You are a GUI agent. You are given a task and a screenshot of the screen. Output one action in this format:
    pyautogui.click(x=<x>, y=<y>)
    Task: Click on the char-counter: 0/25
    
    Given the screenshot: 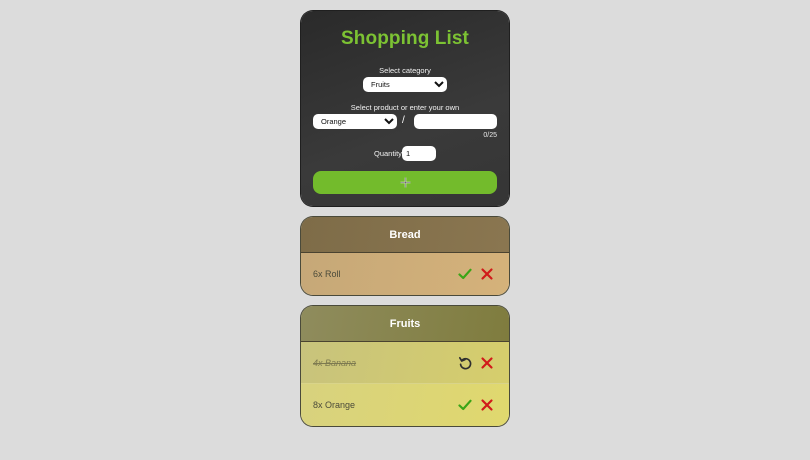 What is the action you would take?
    pyautogui.click(x=490, y=135)
    